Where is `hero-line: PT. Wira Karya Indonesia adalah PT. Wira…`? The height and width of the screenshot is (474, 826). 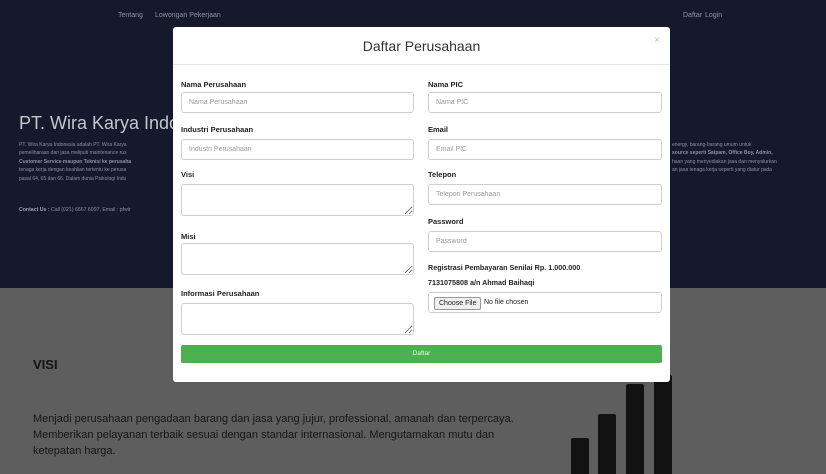
hero-line: PT. Wira Karya Indonesia adalah PT. Wira… is located at coordinates (73, 145).